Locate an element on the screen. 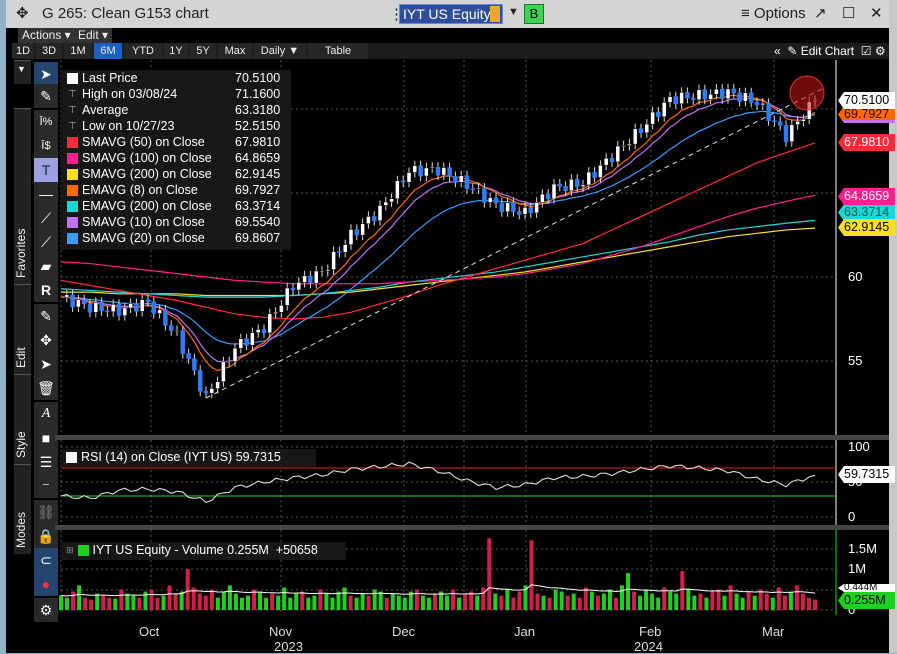  legend-value: 70.5100 is located at coordinates (258, 78).